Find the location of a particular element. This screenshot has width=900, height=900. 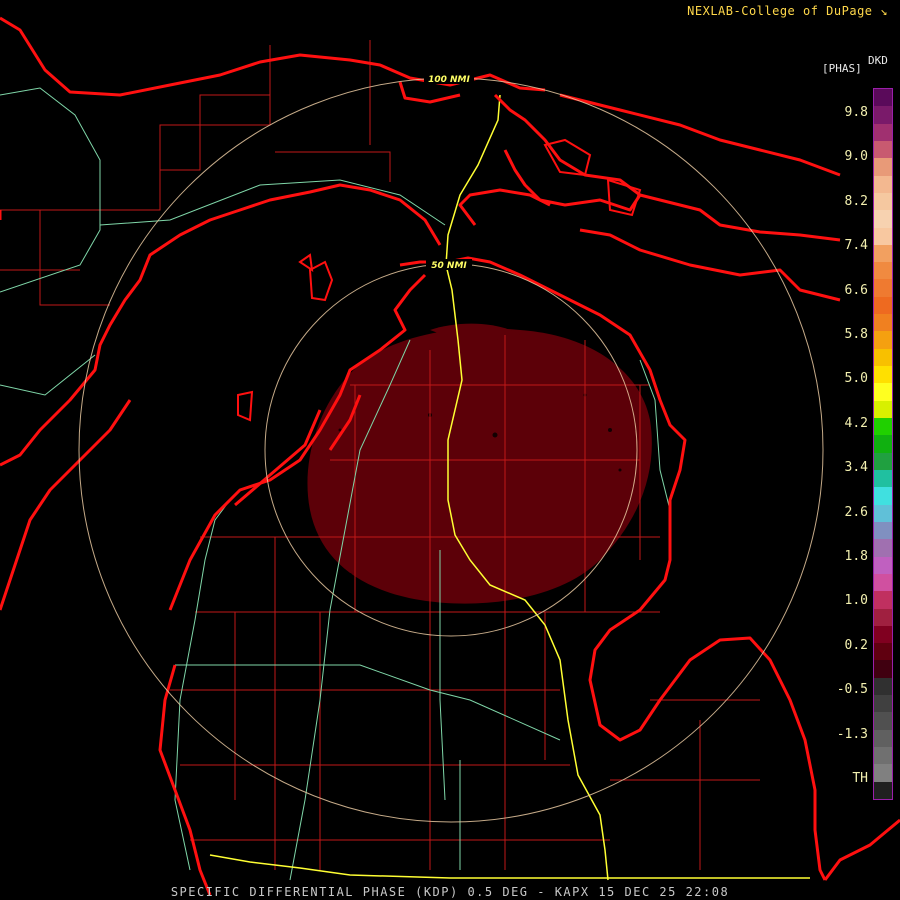

colorbar-variable: DKD is located at coordinates (878, 60).